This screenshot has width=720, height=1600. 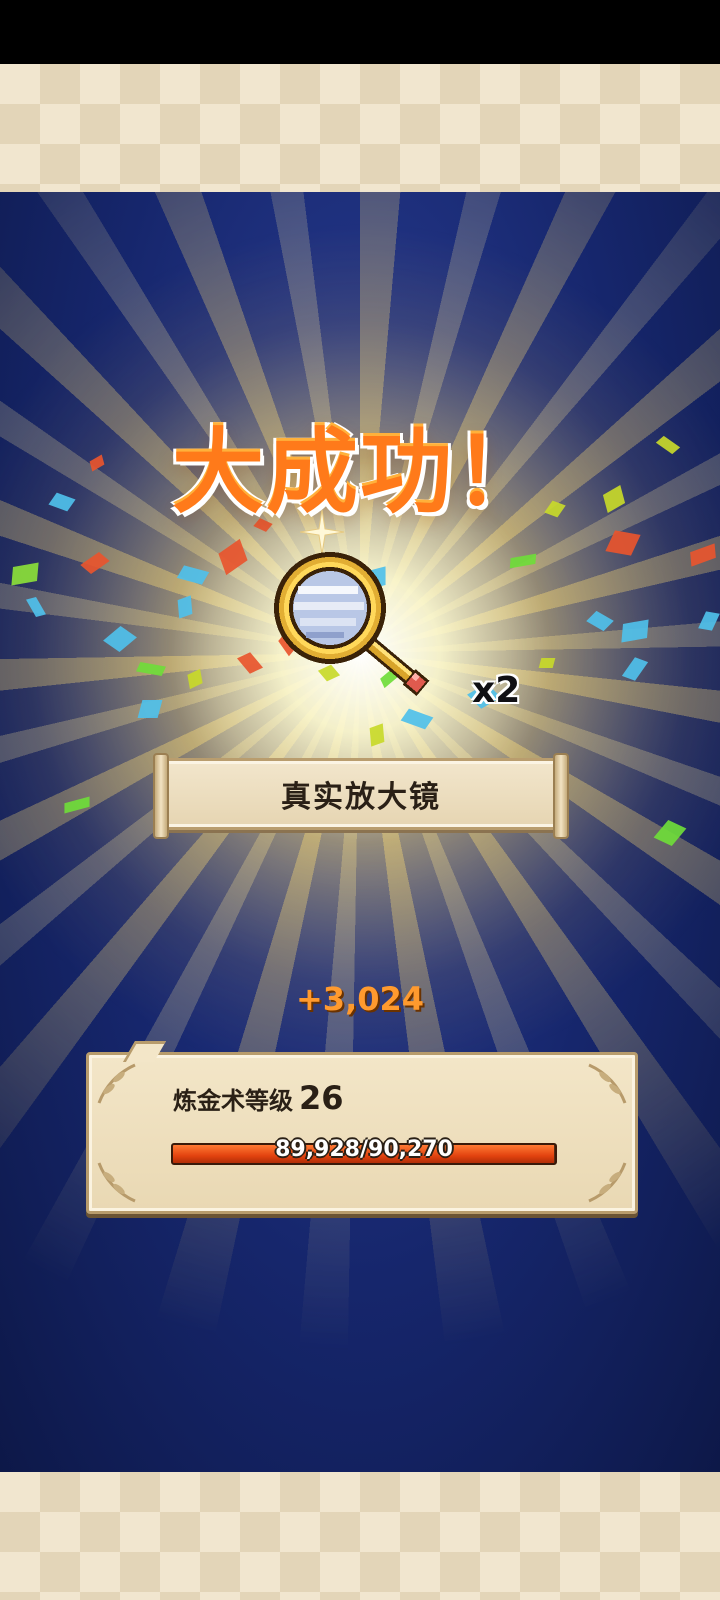 What do you see at coordinates (360, 999) in the screenshot?
I see `xp-gain-text: +3,024` at bounding box center [360, 999].